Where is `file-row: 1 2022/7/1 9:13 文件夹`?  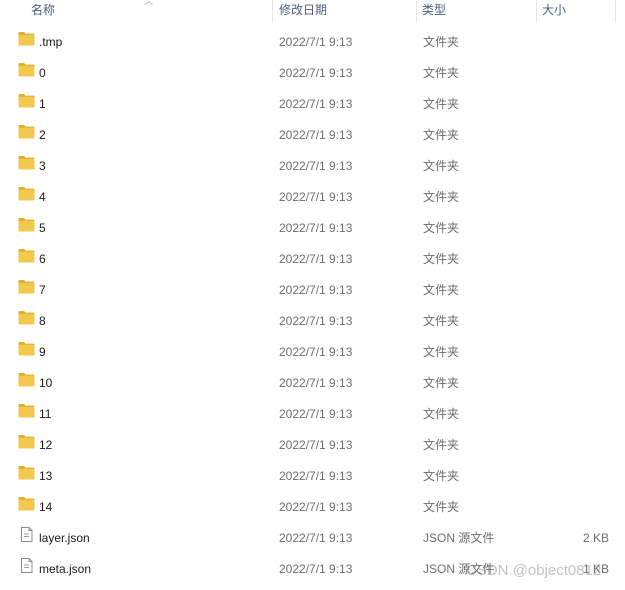
file-row: 1 2022/7/1 9:13 文件夹 is located at coordinates (312, 104).